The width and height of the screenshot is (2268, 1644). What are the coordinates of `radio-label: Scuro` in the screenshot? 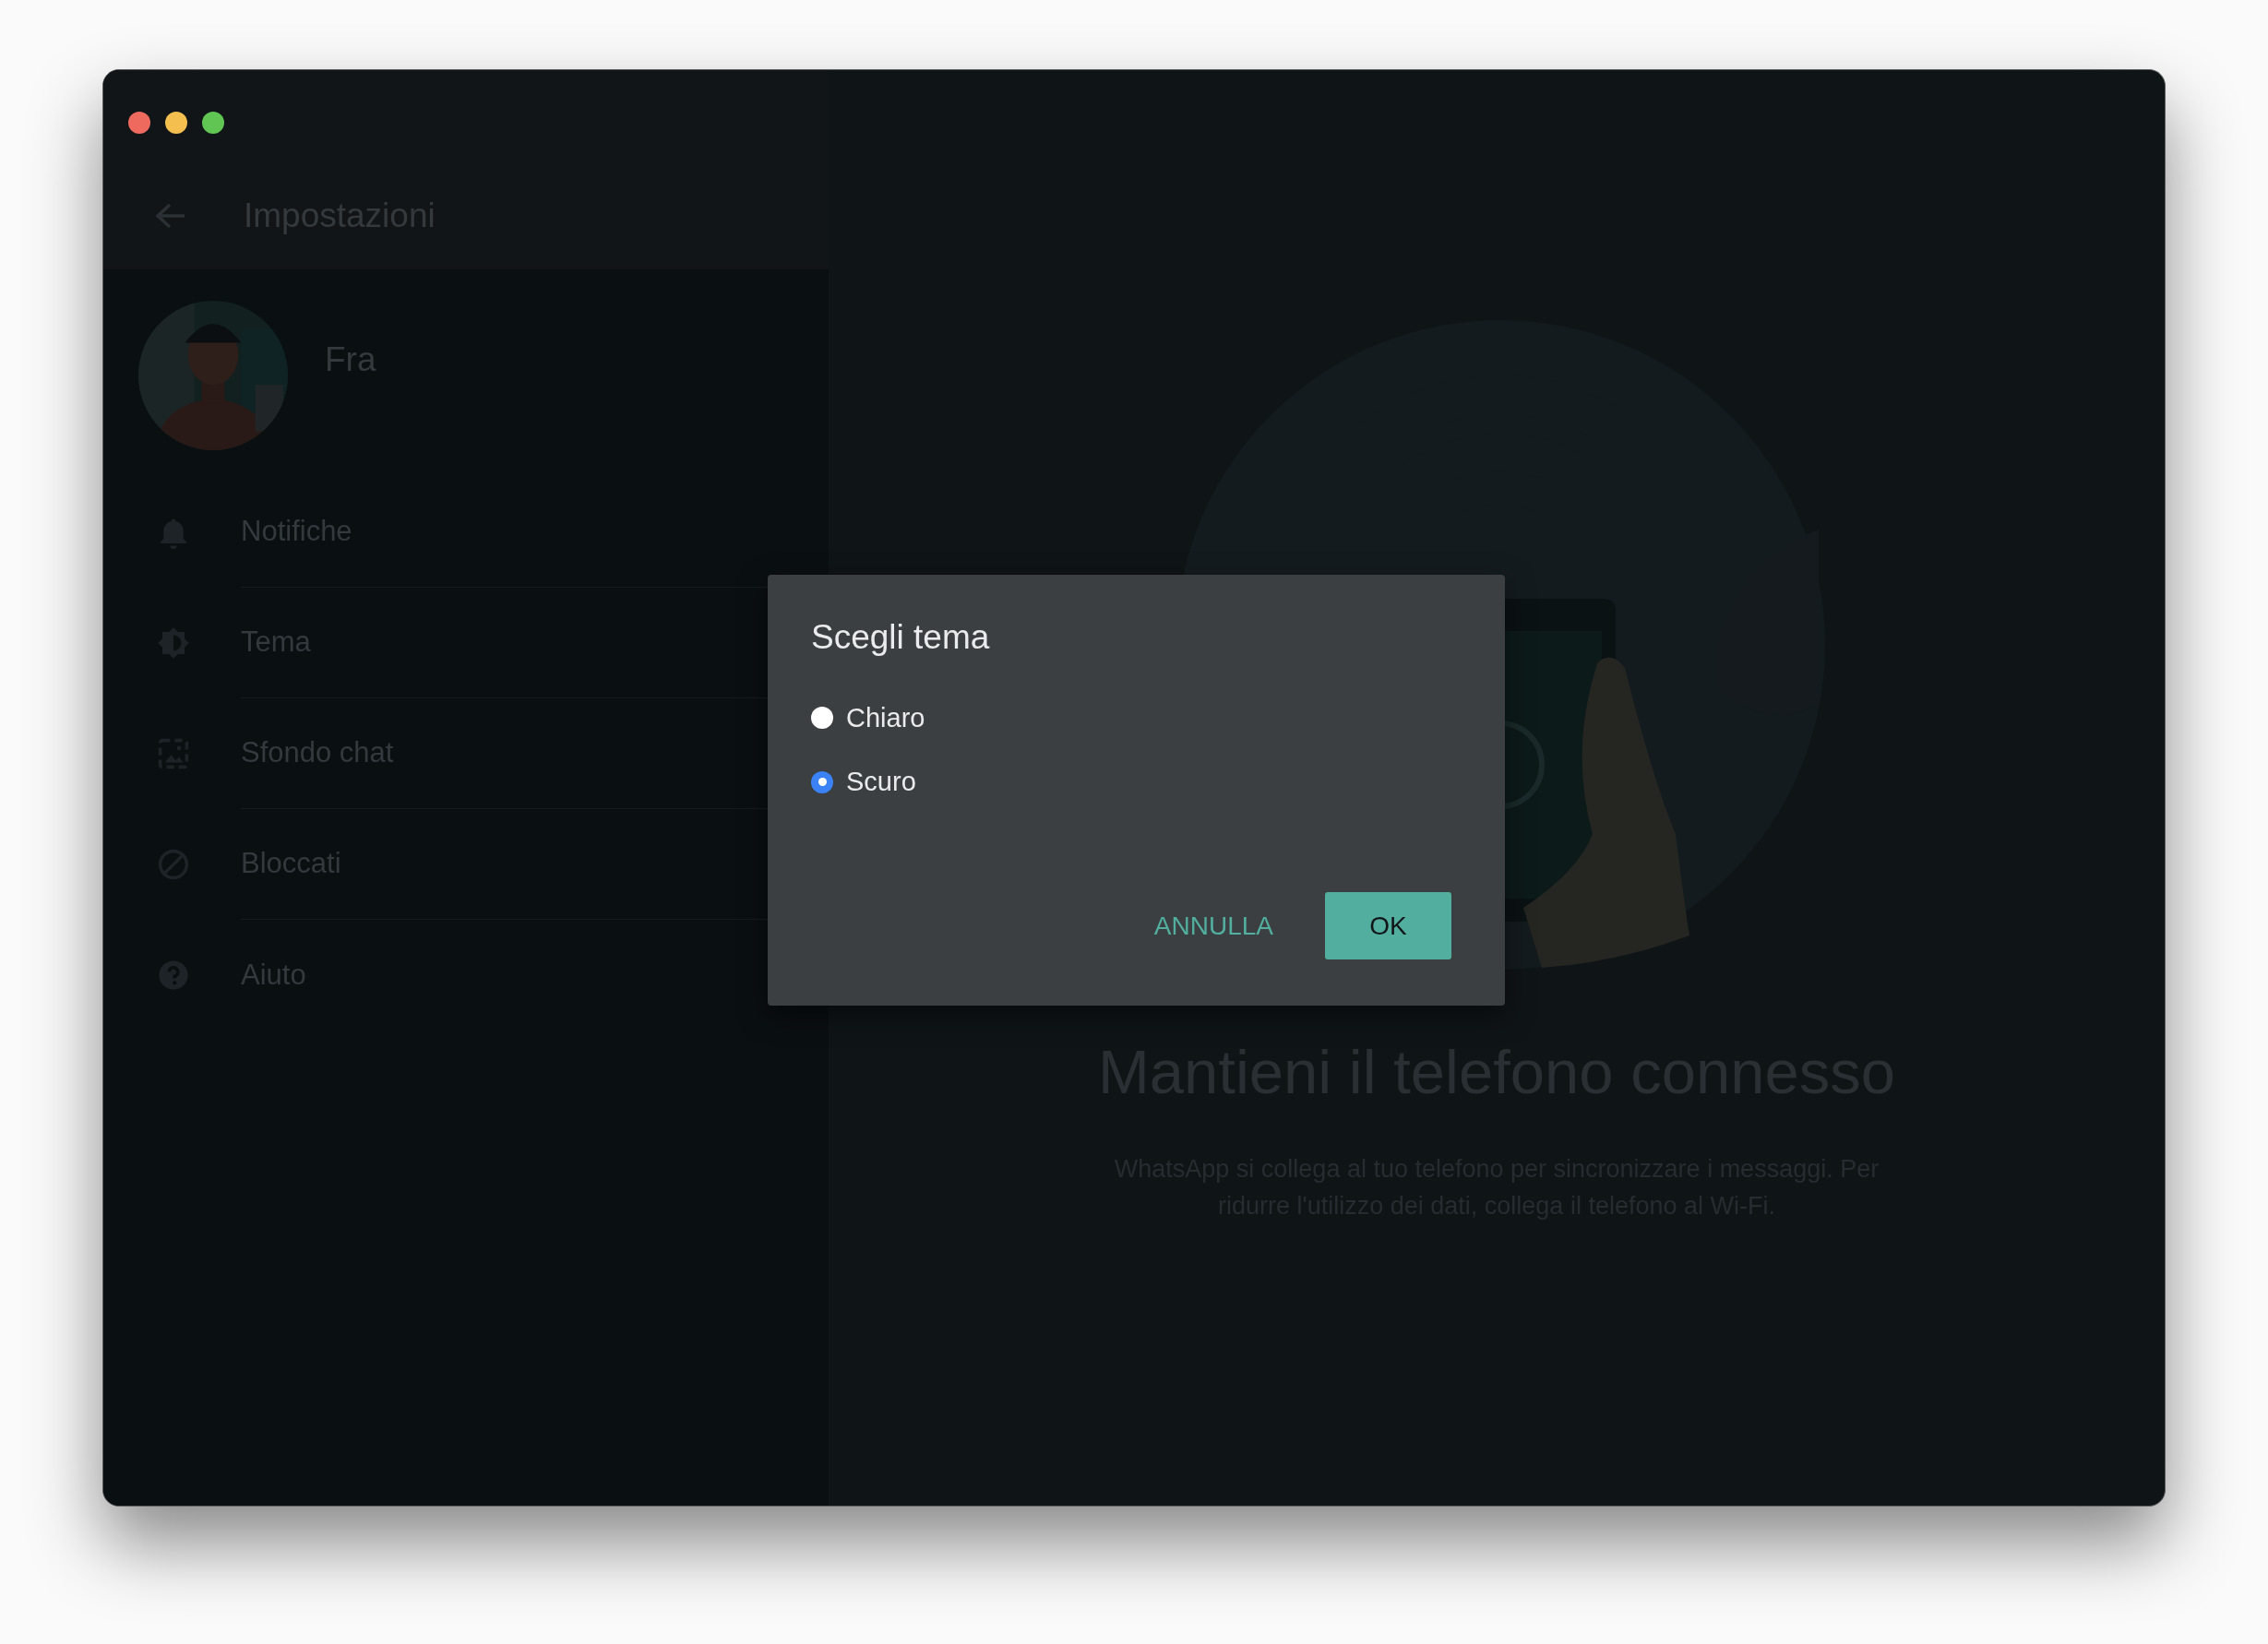 It's located at (881, 782).